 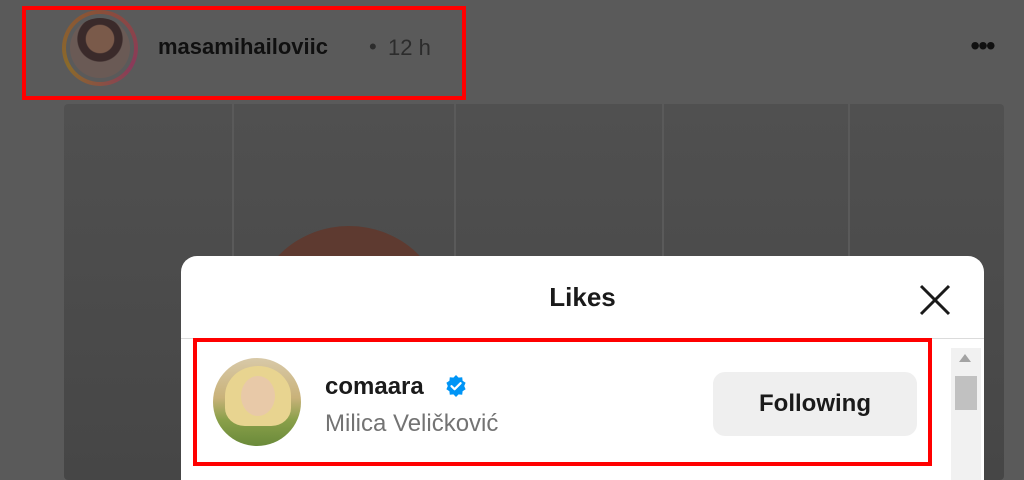 What do you see at coordinates (966, 414) in the screenshot?
I see `scrollbar` at bounding box center [966, 414].